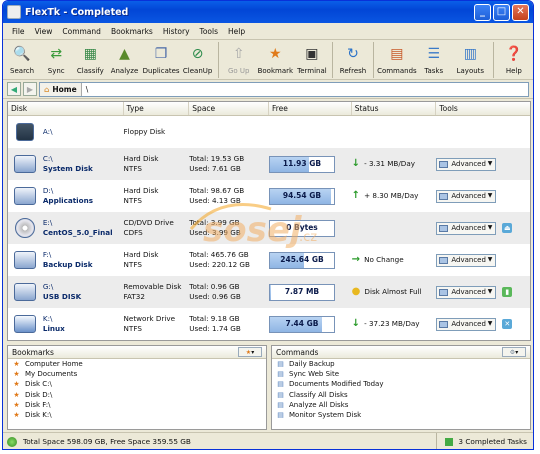 The image size is (540, 454). I want to click on drive-letter: A:\, so click(83, 132).